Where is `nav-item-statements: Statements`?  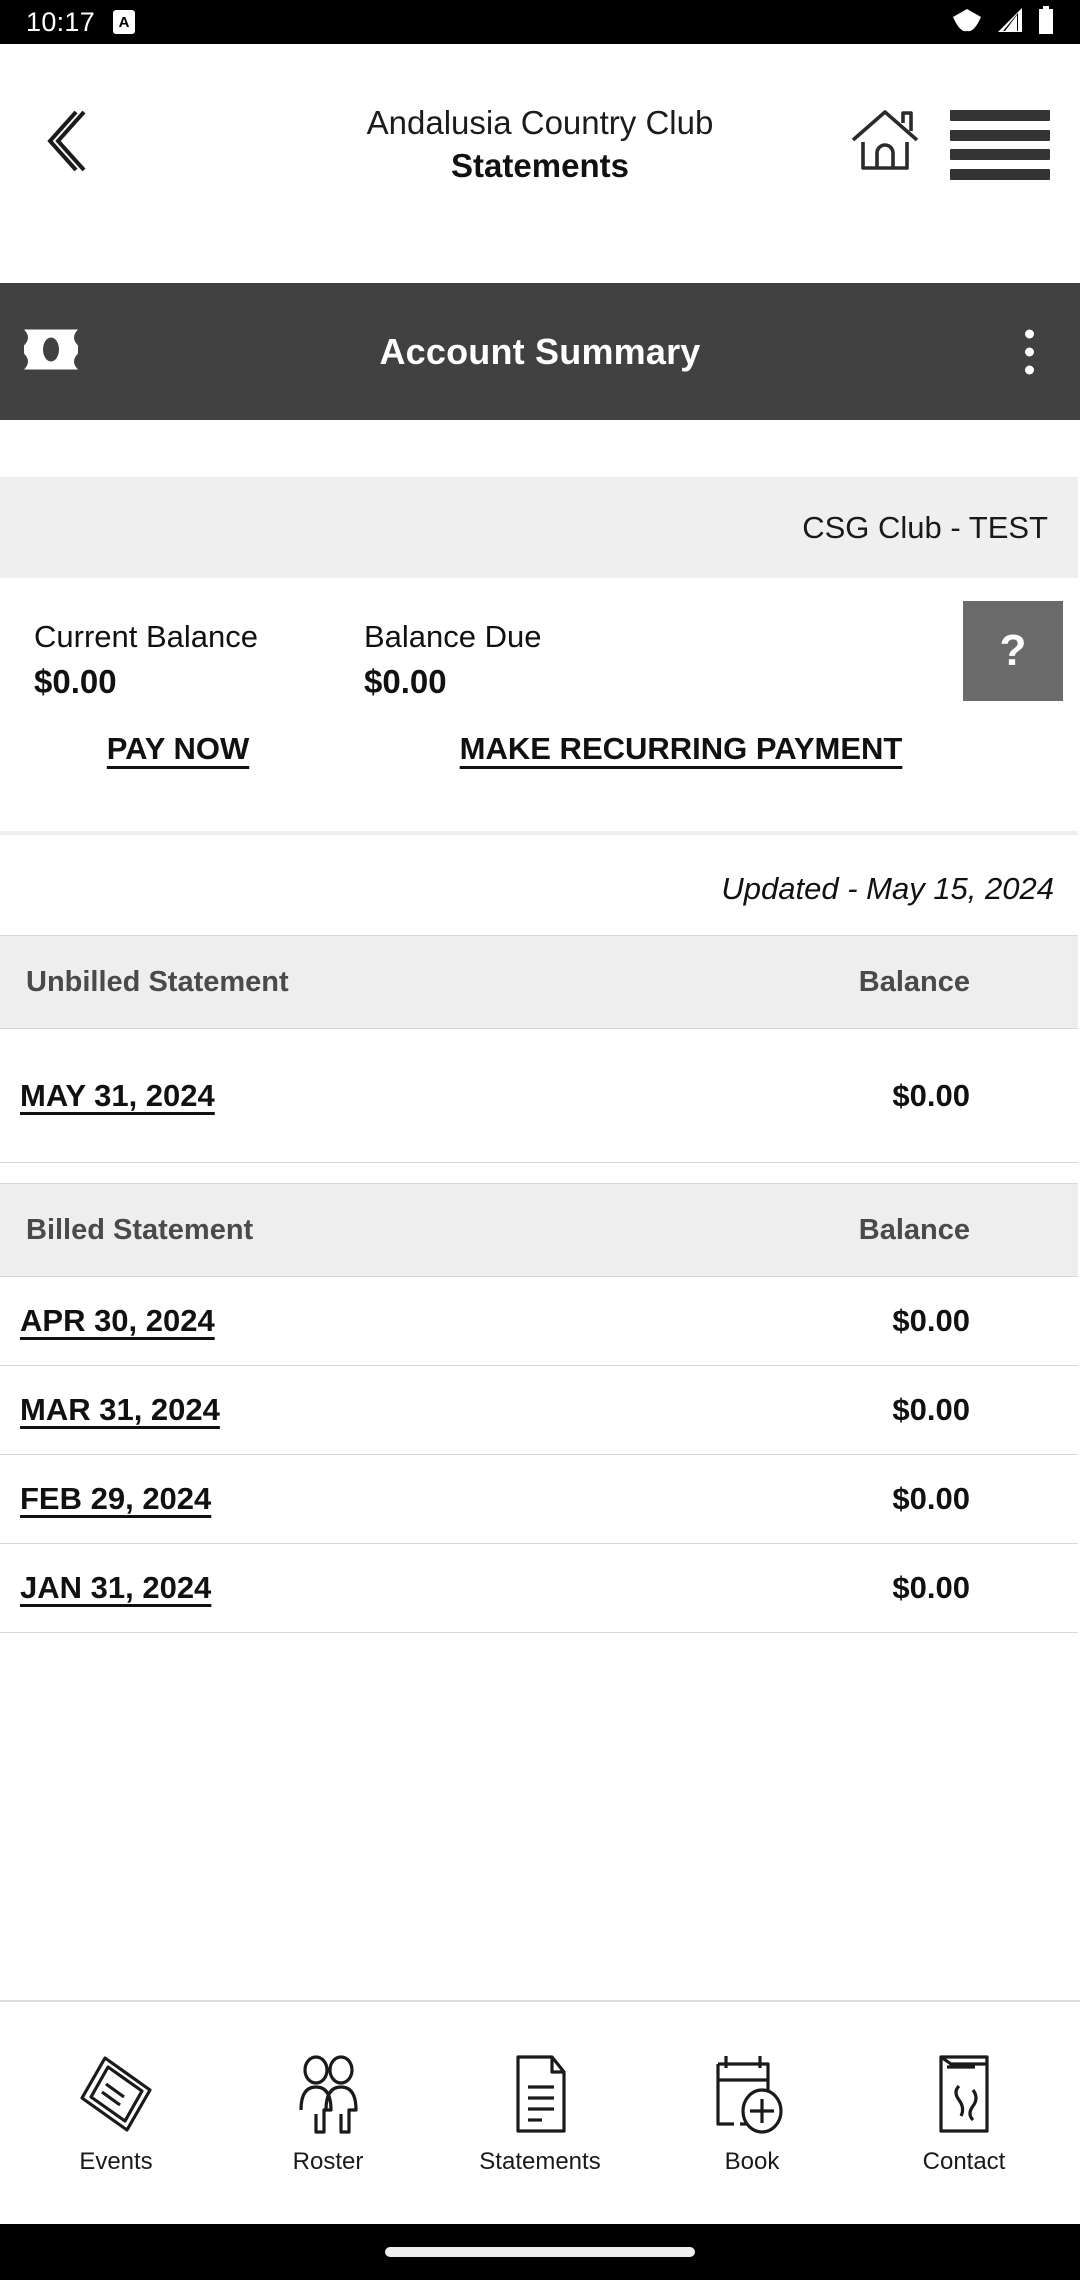
nav-item-statements: Statements is located at coordinates (540, 2113).